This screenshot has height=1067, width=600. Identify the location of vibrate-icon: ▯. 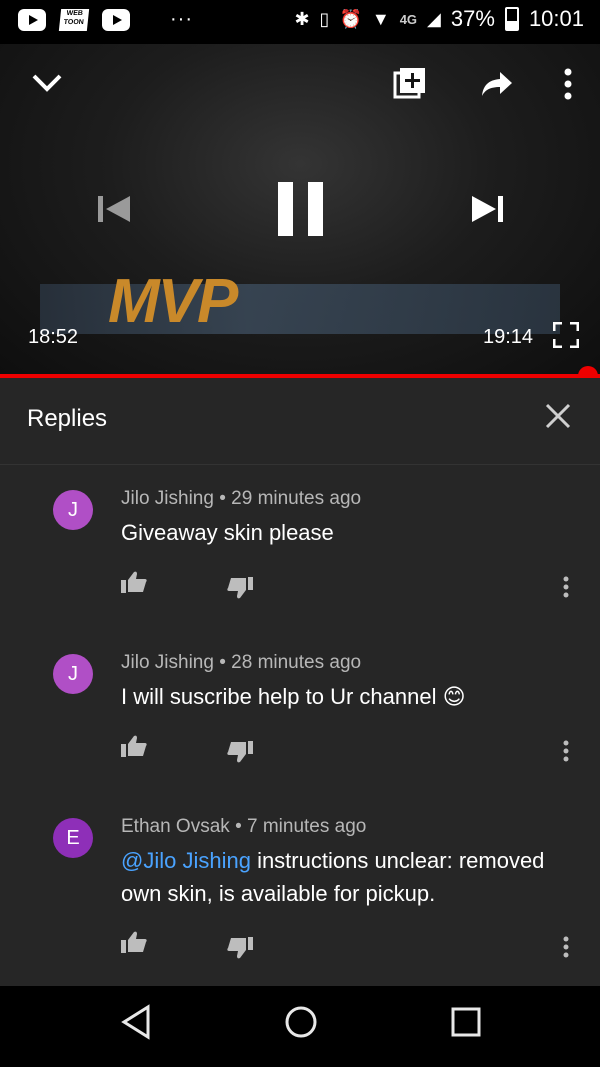
(324, 18).